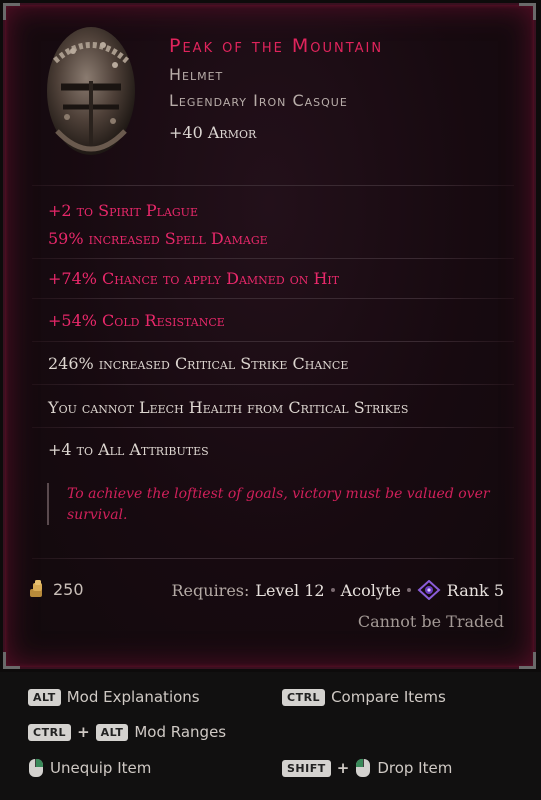 This screenshot has height=800, width=541. Describe the element at coordinates (388, 697) in the screenshot. I see `control-label: Compare Items` at that location.